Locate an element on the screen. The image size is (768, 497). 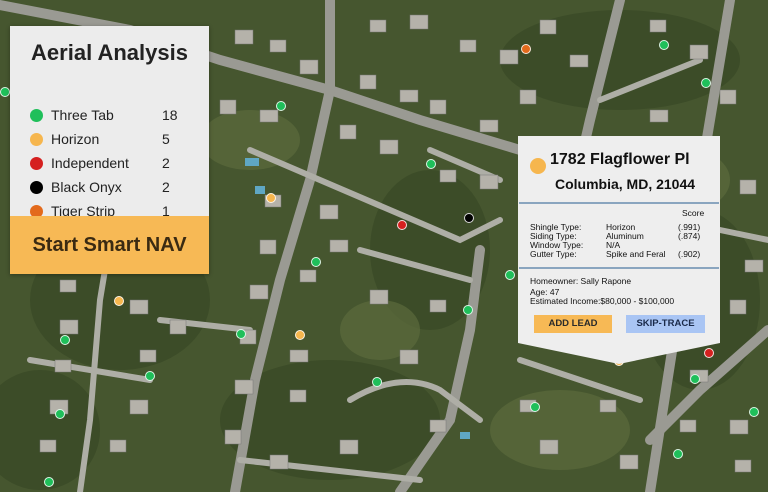
spec-label: Gutter Type: is located at coordinates (553, 254).